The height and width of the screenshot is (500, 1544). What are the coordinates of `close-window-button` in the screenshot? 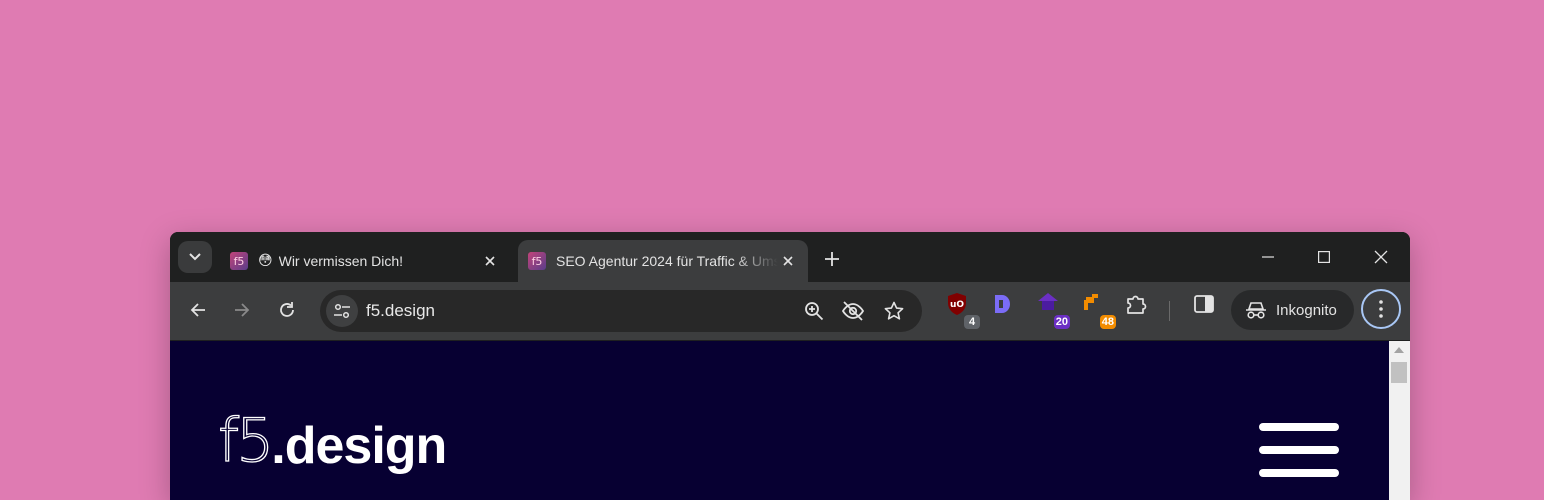 It's located at (1381, 257).